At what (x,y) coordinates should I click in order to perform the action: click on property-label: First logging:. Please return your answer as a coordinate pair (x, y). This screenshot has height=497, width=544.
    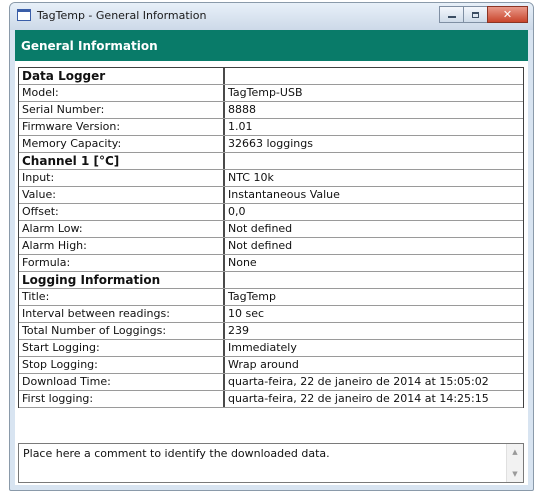
    Looking at the image, I should click on (122, 399).